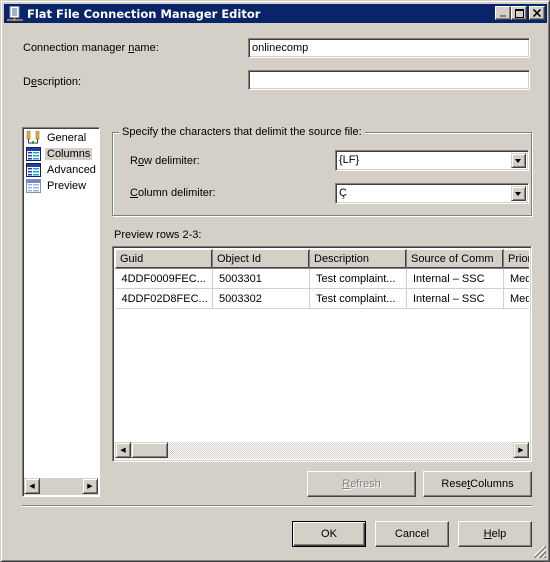  What do you see at coordinates (34, 137) in the screenshot?
I see `general-icon` at bounding box center [34, 137].